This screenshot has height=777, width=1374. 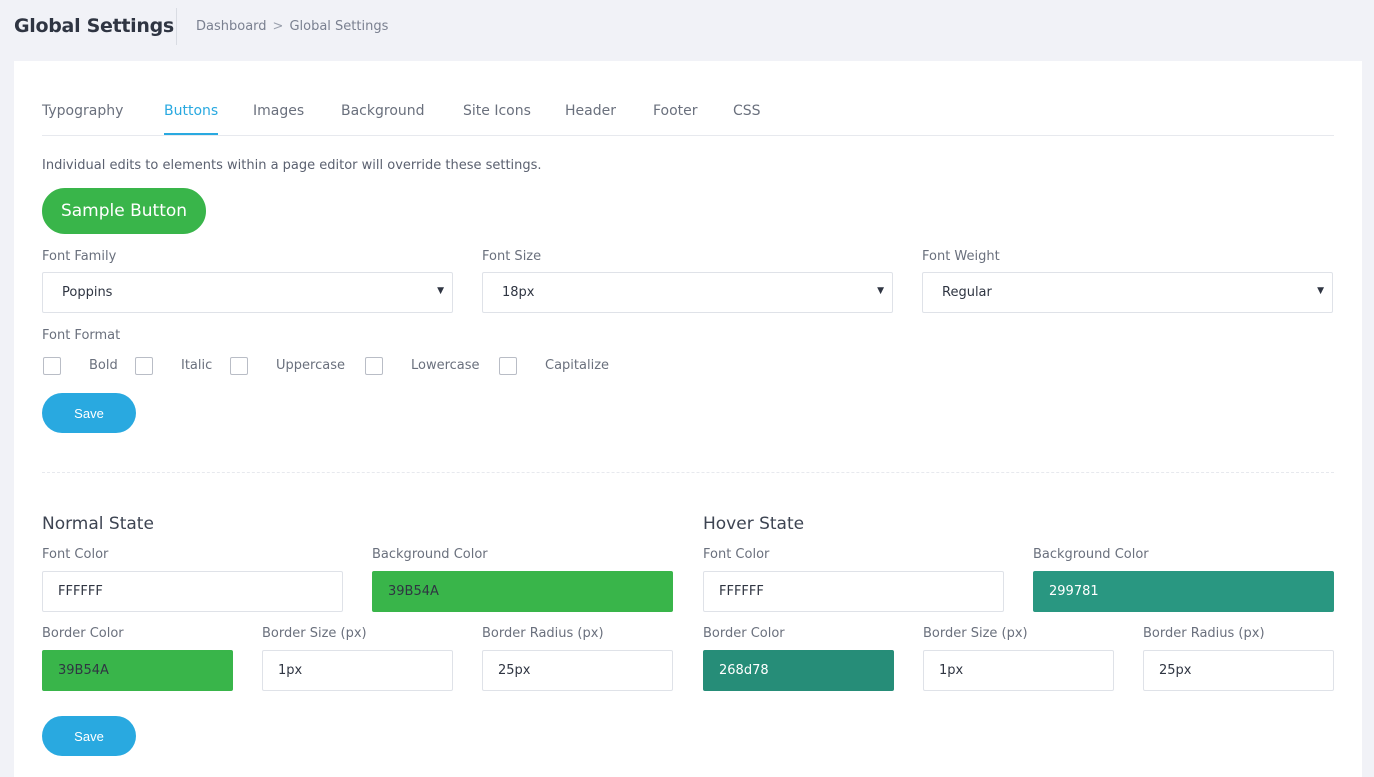 I want to click on capitalize-label: Capitalize, so click(x=577, y=365).